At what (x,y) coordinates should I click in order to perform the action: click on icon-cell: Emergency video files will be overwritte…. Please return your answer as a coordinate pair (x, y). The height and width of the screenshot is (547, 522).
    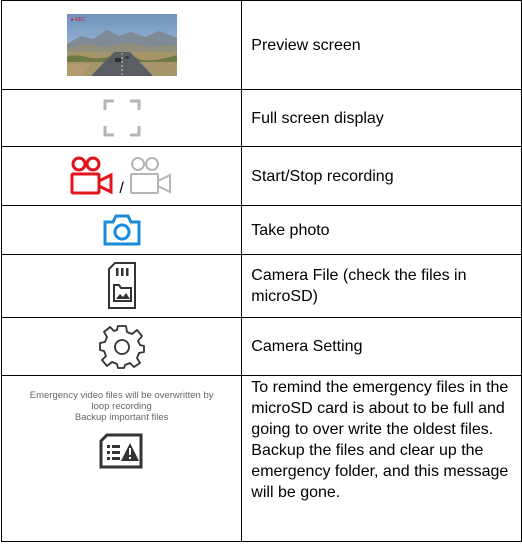
    Looking at the image, I should click on (121, 458).